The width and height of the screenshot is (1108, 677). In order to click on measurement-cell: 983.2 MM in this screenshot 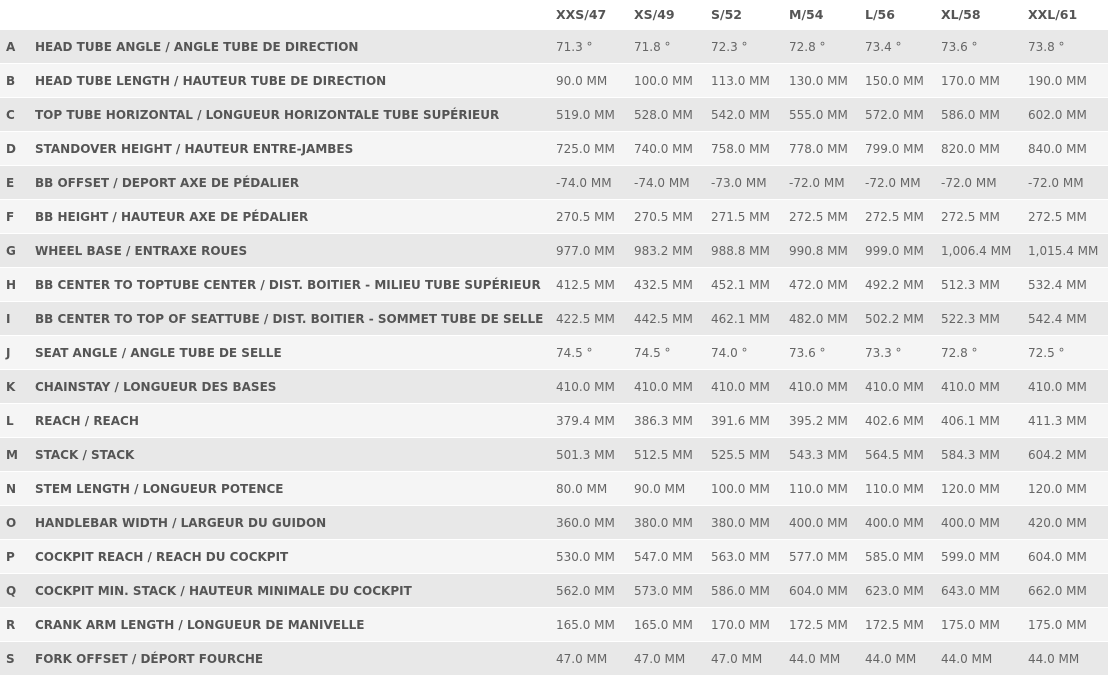, I will do `click(672, 250)`.